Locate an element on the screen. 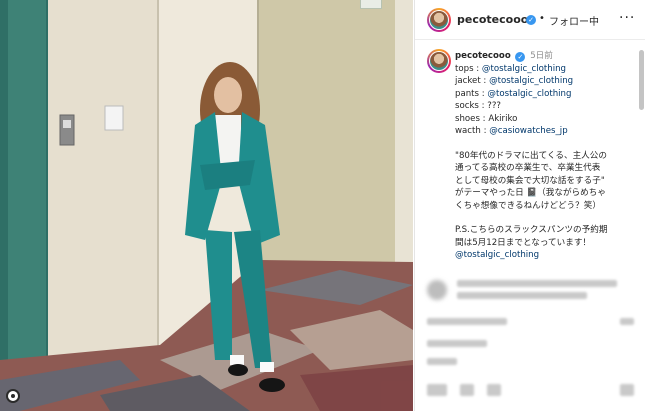  caption-verified-icon: ✓ is located at coordinates (520, 57).